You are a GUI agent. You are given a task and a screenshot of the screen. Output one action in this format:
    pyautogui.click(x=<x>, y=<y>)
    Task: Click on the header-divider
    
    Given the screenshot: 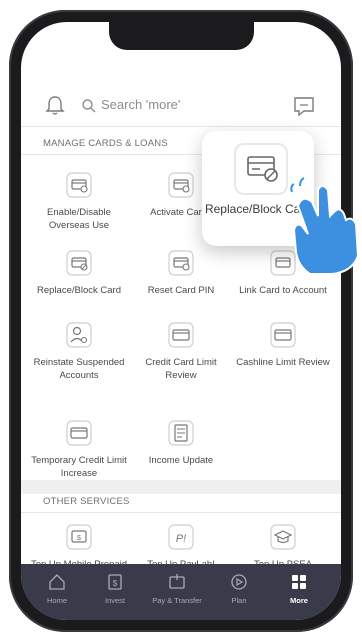 What is the action you would take?
    pyautogui.click(x=181, y=126)
    